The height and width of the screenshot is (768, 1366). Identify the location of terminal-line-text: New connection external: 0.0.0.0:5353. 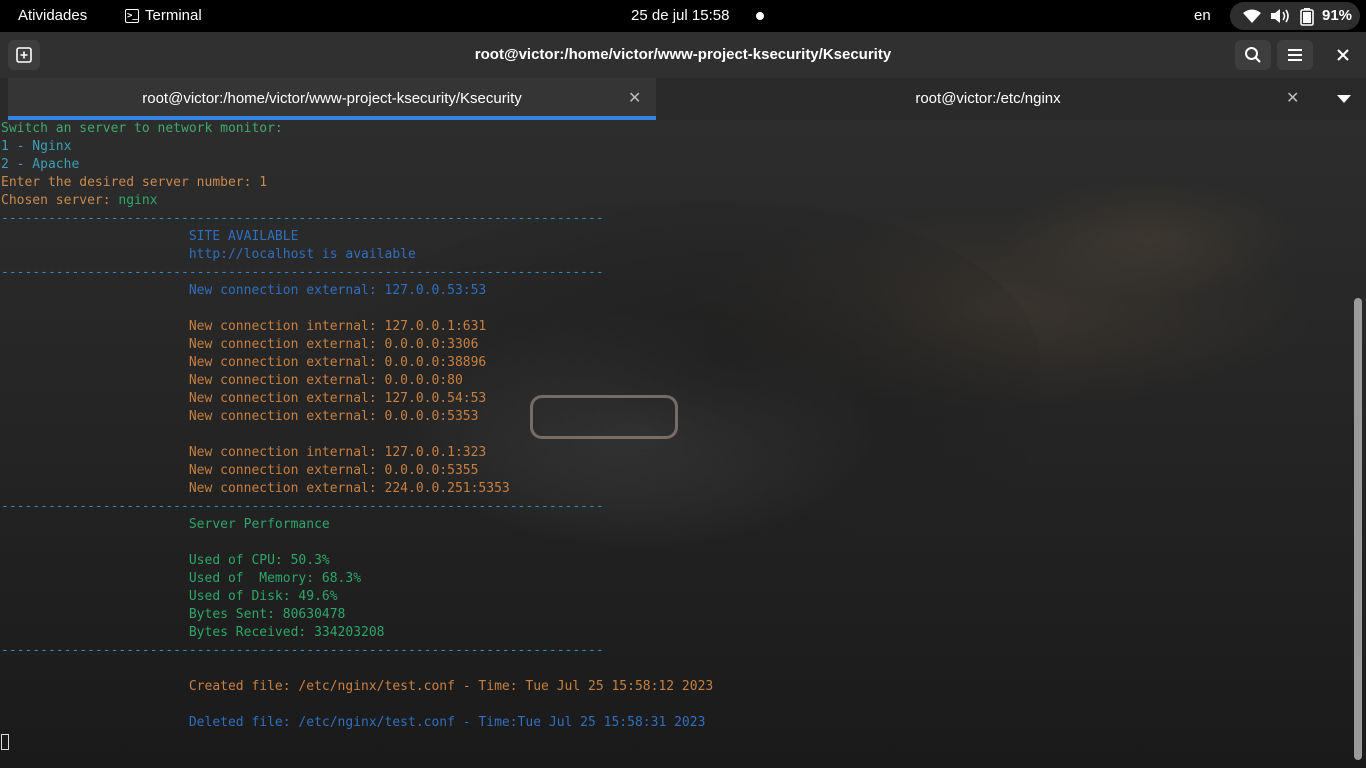
(240, 416).